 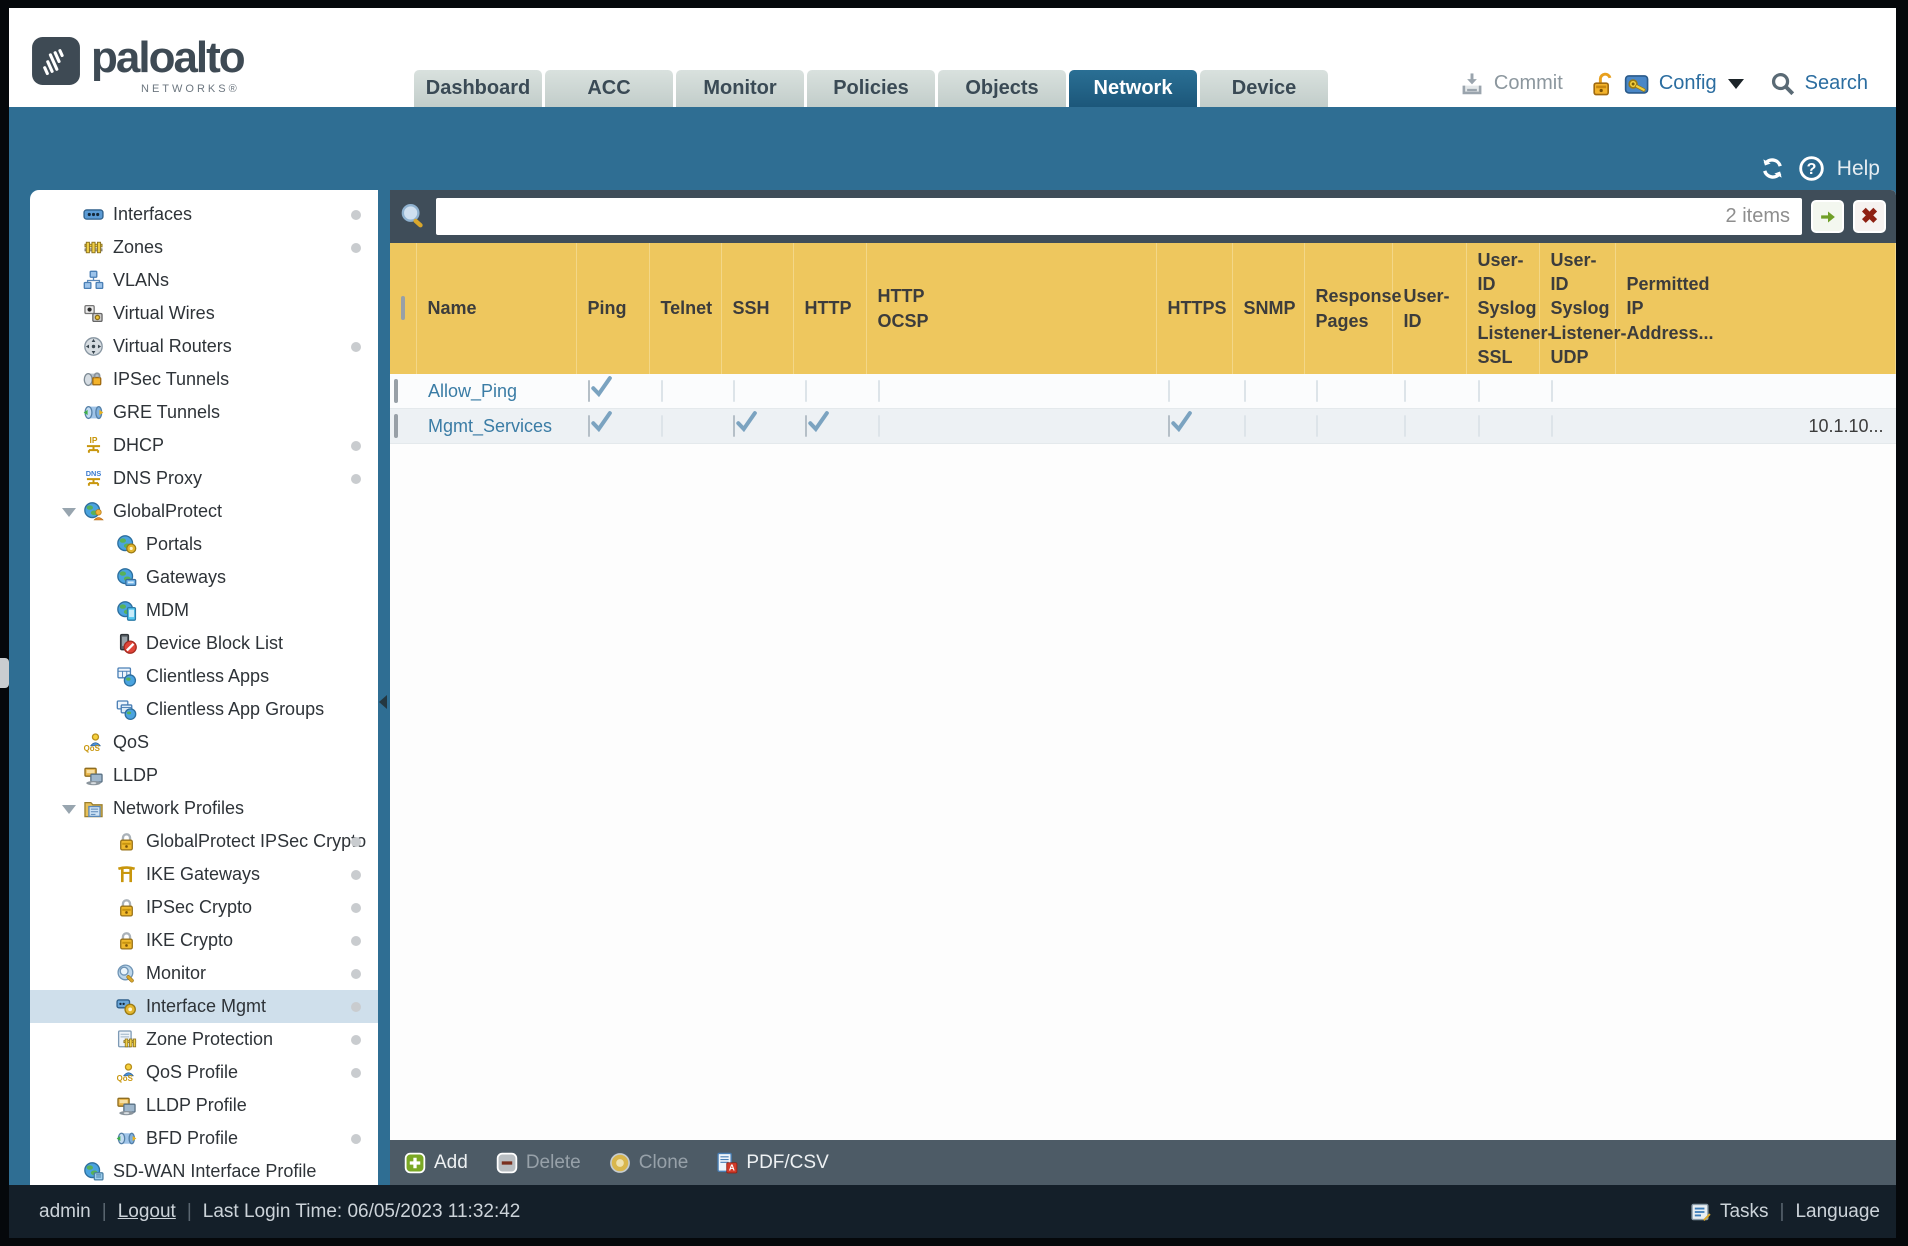 What do you see at coordinates (204, 610) in the screenshot?
I see `sidebar-item-mdm: MDM` at bounding box center [204, 610].